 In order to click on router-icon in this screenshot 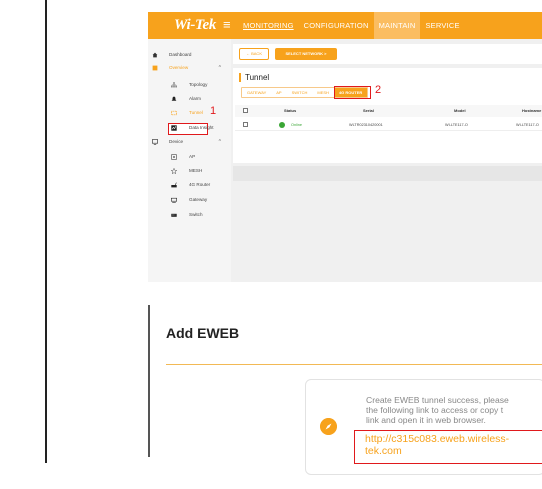, I will do `click(174, 185)`.